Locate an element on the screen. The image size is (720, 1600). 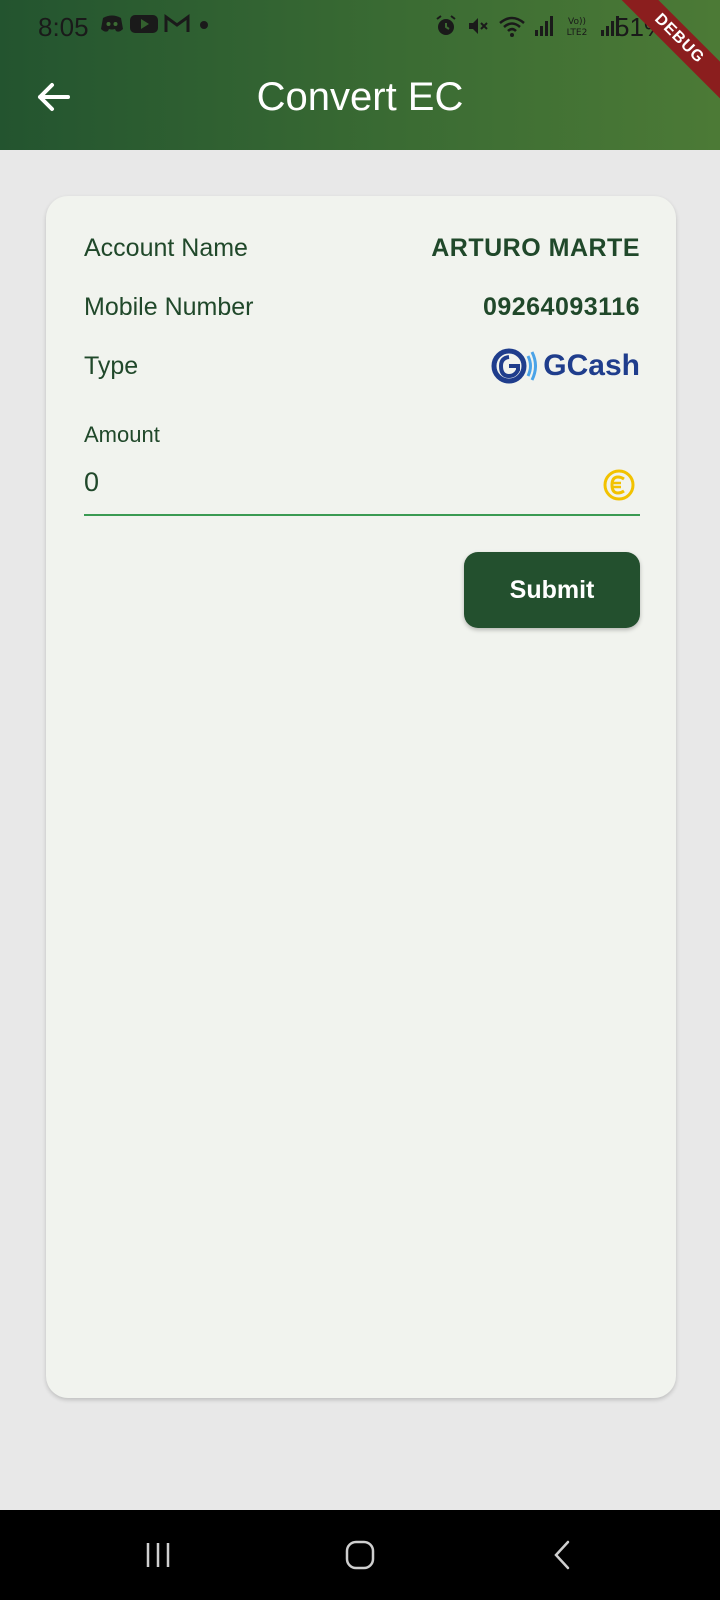
gcash-logo: GCash is located at coordinates (565, 366).